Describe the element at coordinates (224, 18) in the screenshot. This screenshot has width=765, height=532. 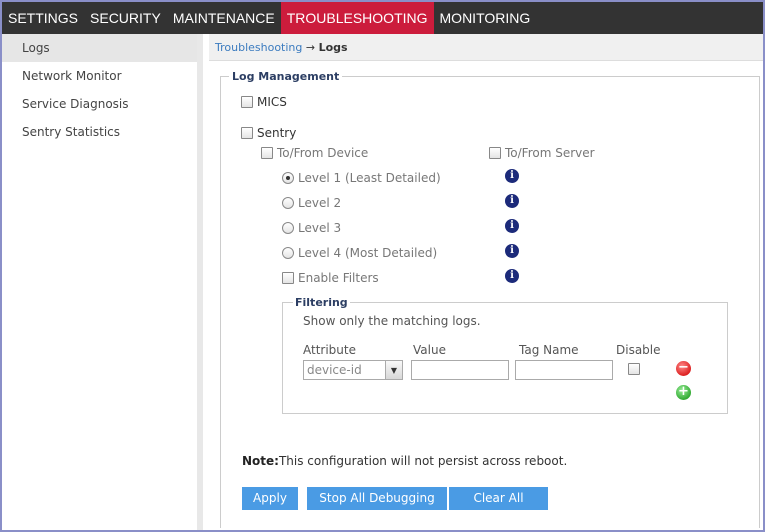
I see `tab-maintenance: MAINTENANCE` at that location.